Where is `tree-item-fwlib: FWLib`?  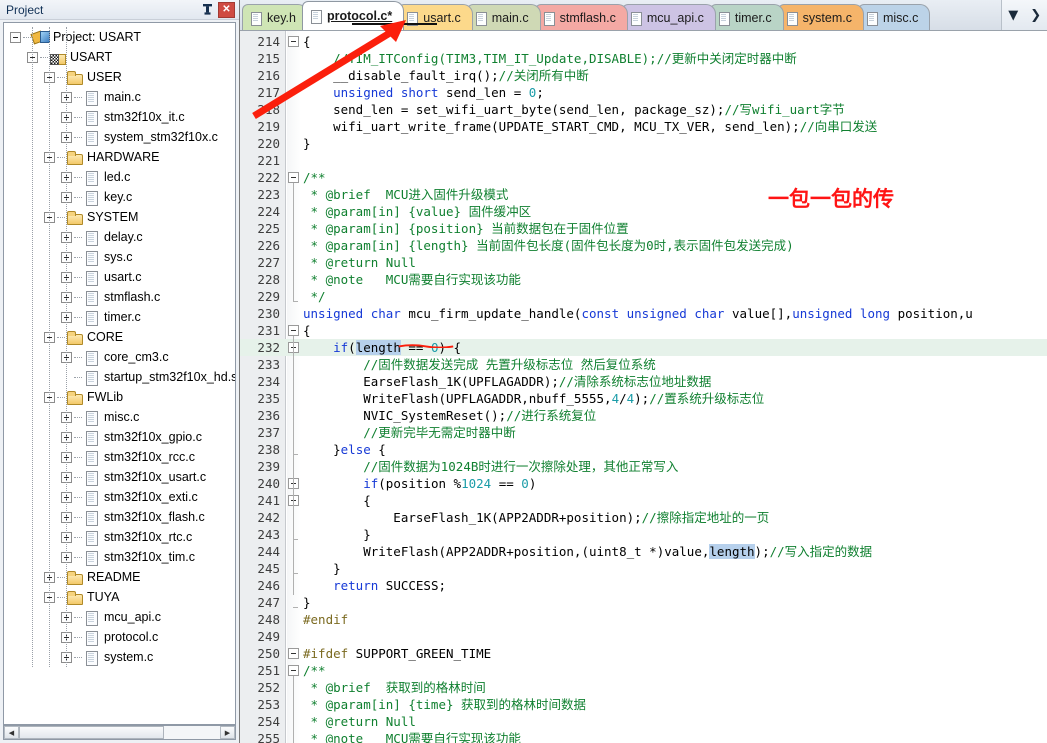
tree-item-fwlib: FWLib is located at coordinates (119, 397).